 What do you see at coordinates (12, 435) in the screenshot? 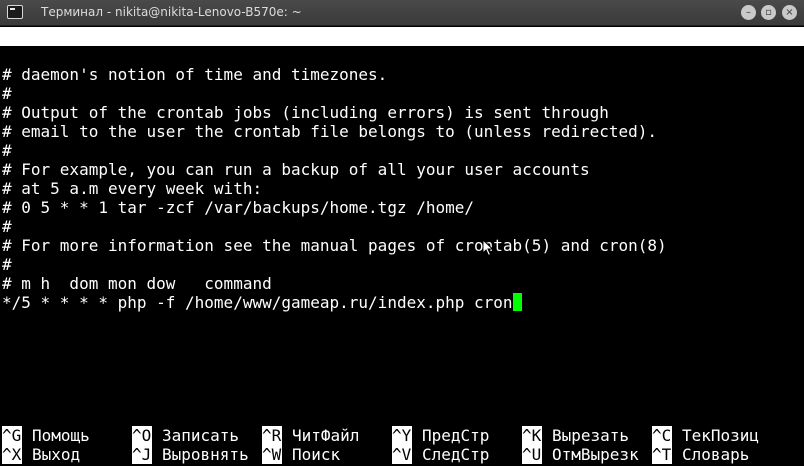
I see `shortcut-key: ^G` at bounding box center [12, 435].